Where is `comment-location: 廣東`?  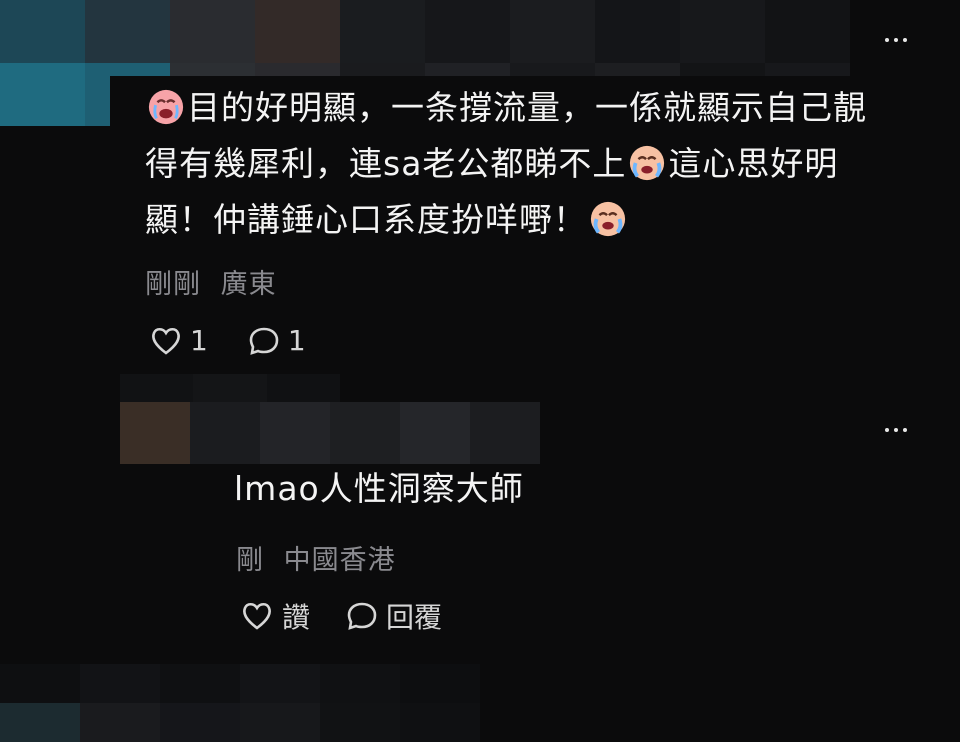 comment-location: 廣東 is located at coordinates (248, 284).